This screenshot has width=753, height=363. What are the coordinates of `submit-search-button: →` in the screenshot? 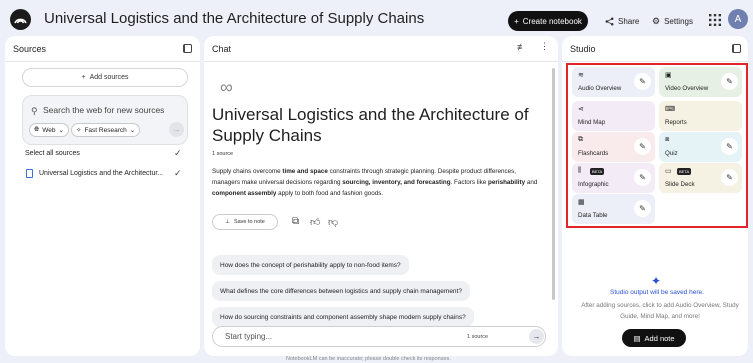 It's located at (176, 129).